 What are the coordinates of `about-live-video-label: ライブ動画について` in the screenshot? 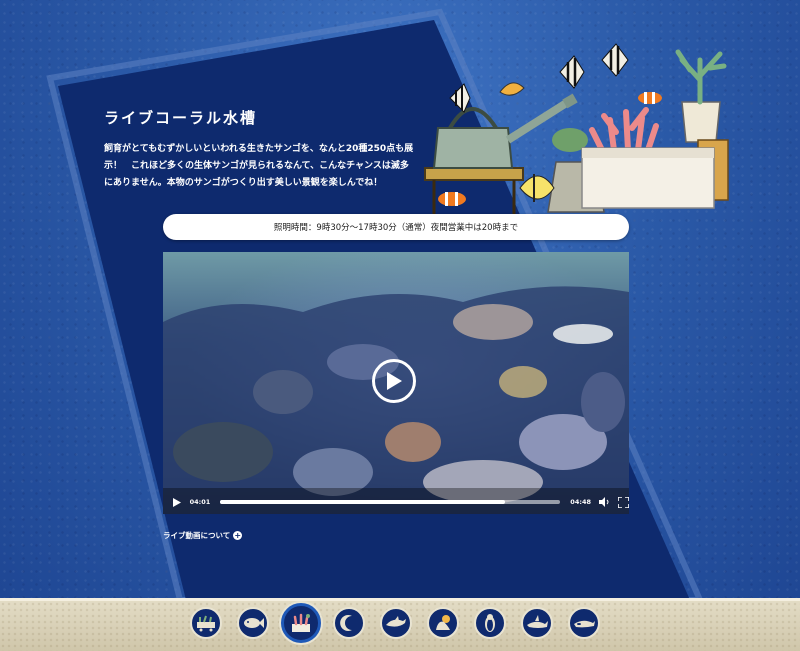 It's located at (197, 535).